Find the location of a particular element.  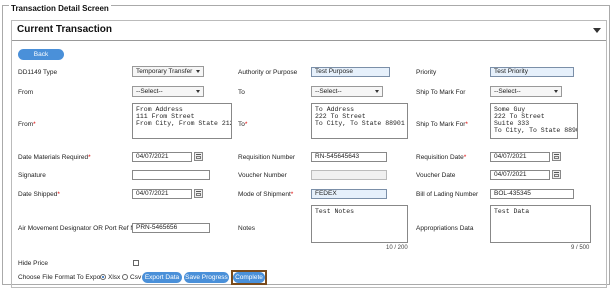

xlsx-radio is located at coordinates (103, 277).